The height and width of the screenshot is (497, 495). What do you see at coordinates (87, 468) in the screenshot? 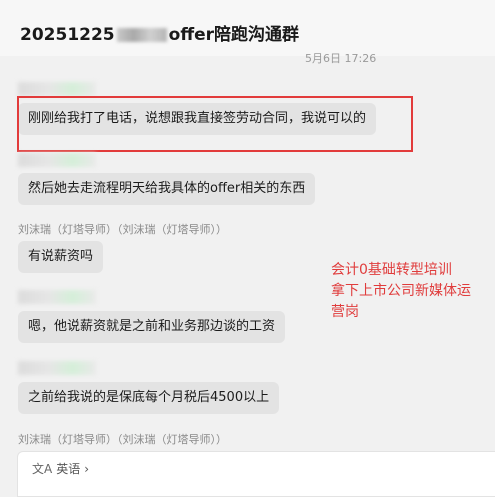
I see `chevron-right-icon: ›` at bounding box center [87, 468].